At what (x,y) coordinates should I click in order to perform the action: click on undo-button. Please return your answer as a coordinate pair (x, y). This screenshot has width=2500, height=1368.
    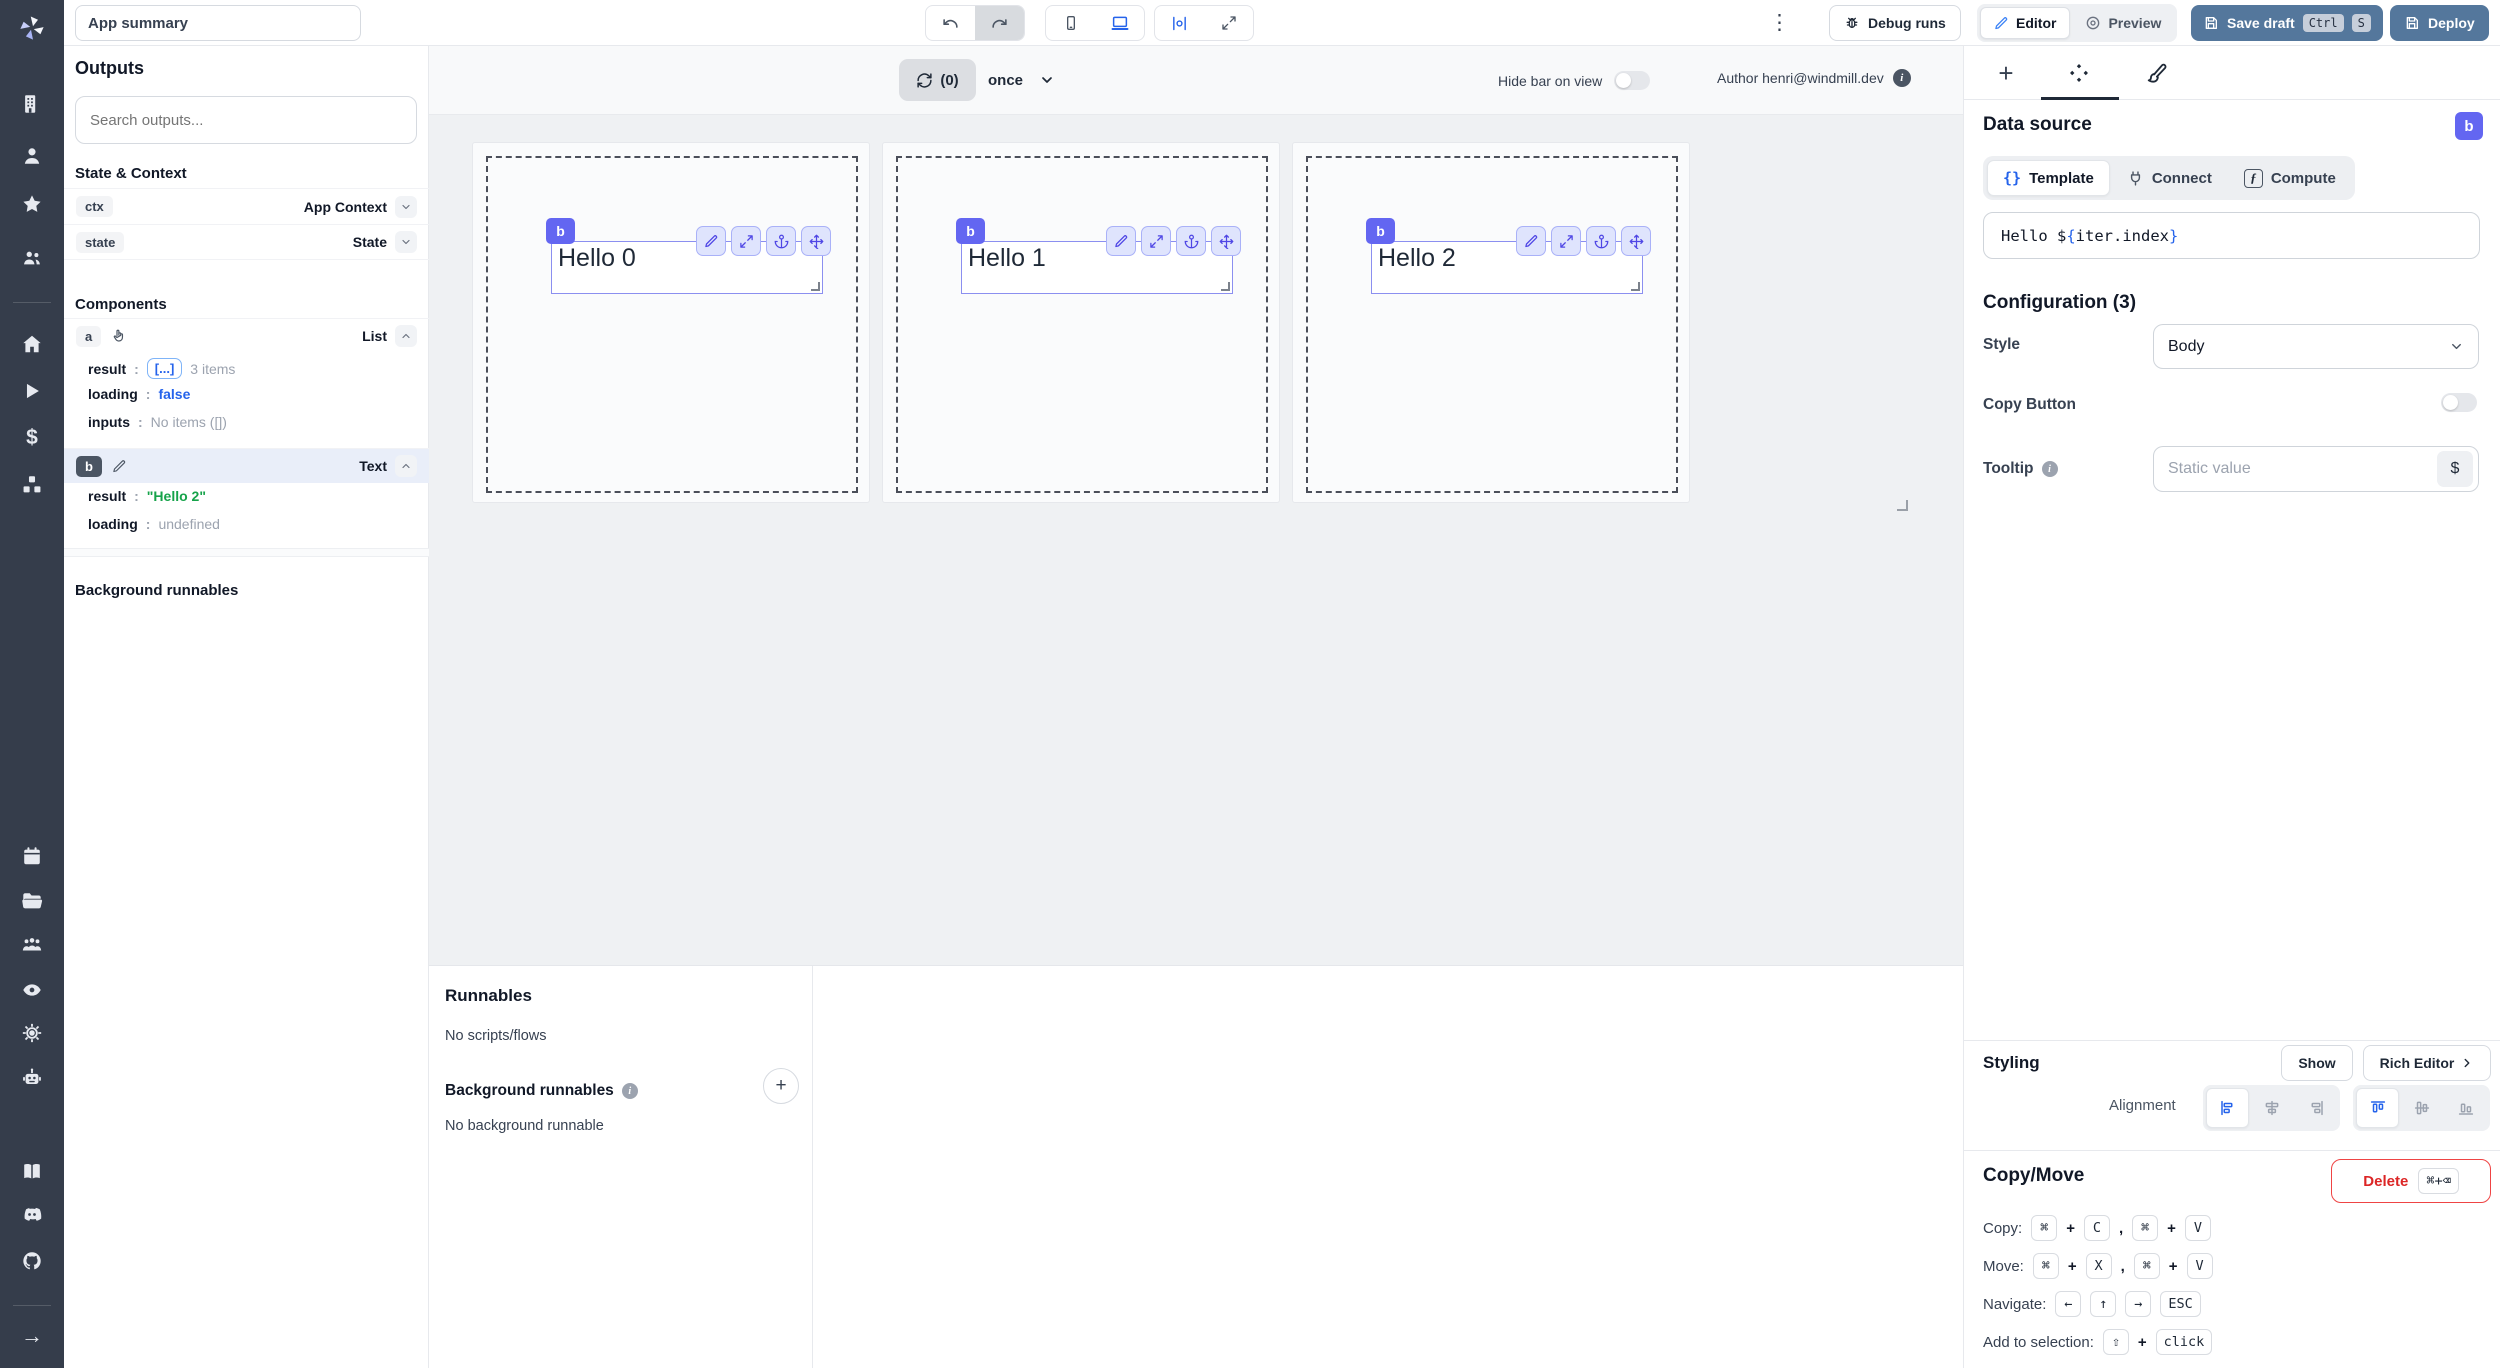
    Looking at the image, I should click on (950, 23).